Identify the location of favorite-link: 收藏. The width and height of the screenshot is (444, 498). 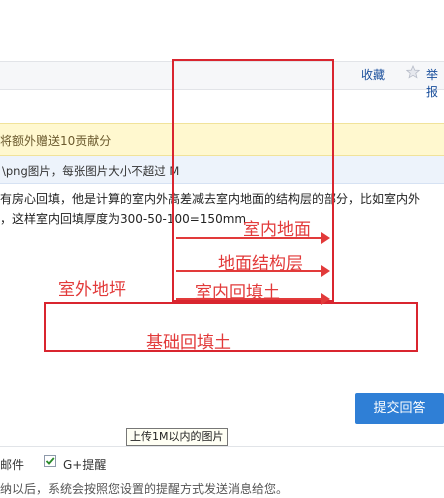
(373, 74).